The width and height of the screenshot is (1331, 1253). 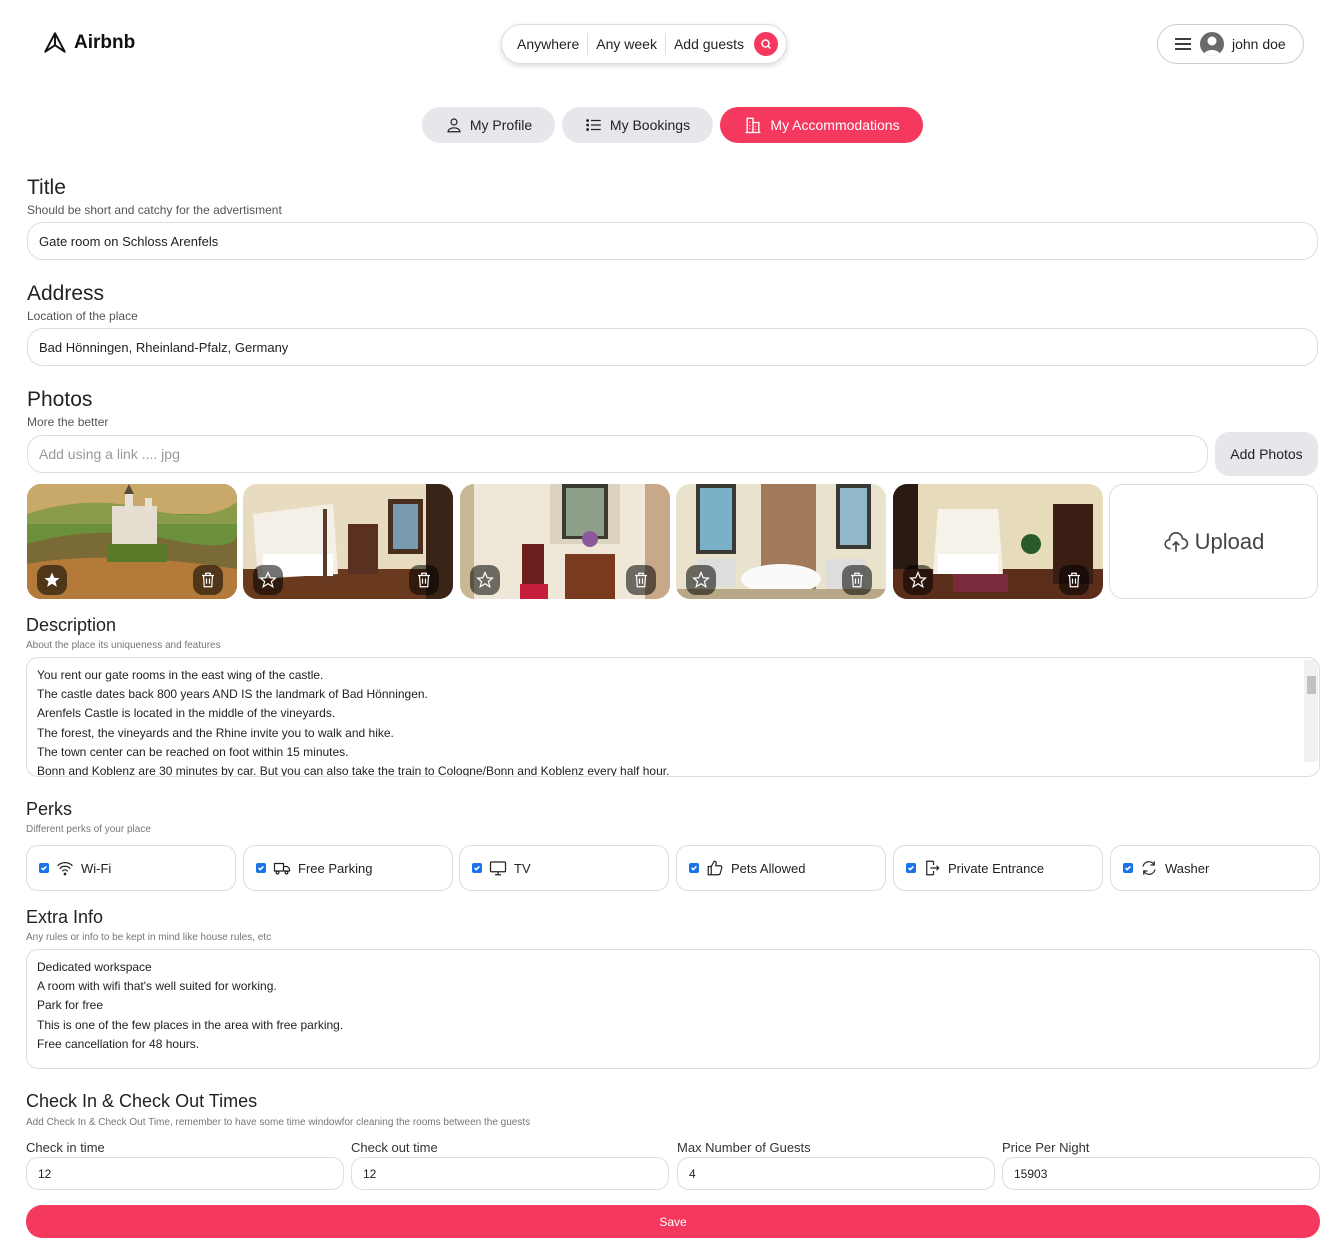 What do you see at coordinates (88, 829) in the screenshot?
I see `perks-hint: Different perks of your place` at bounding box center [88, 829].